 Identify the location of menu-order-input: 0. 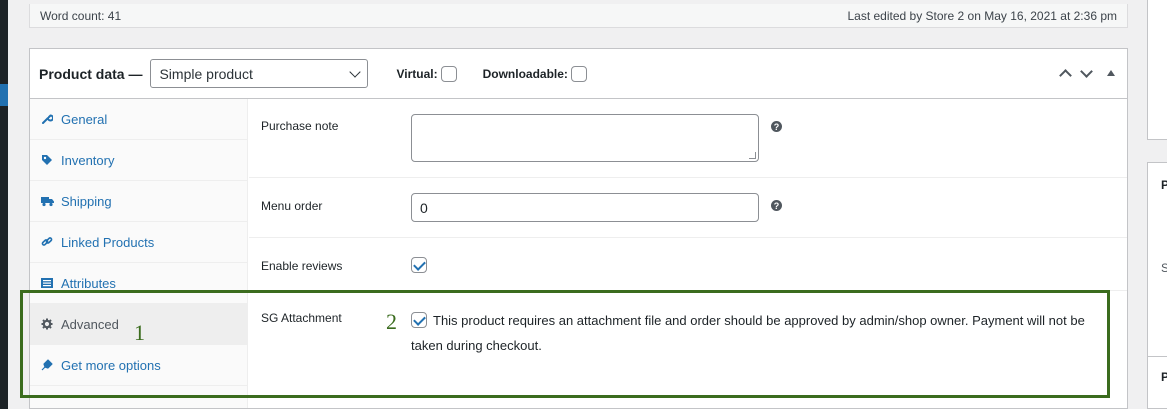
(585, 207).